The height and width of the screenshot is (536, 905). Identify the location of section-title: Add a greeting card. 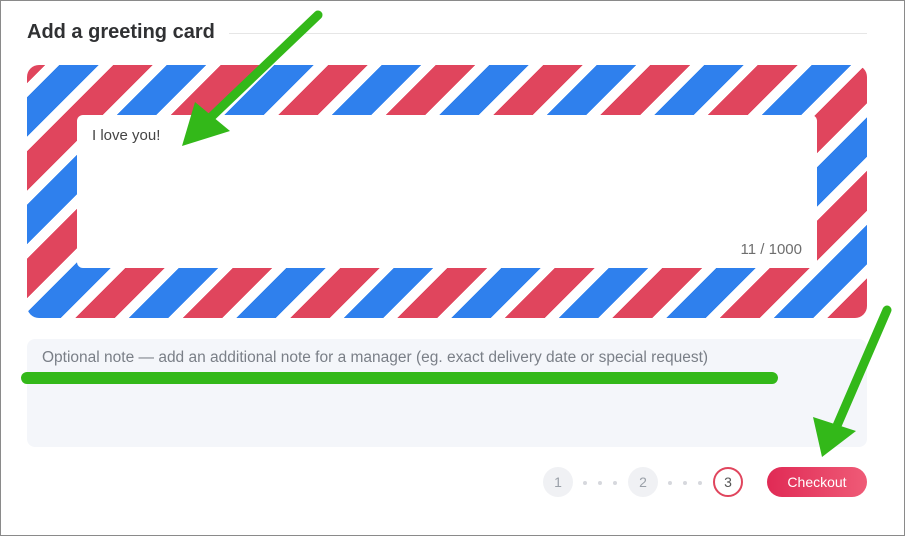
(121, 32).